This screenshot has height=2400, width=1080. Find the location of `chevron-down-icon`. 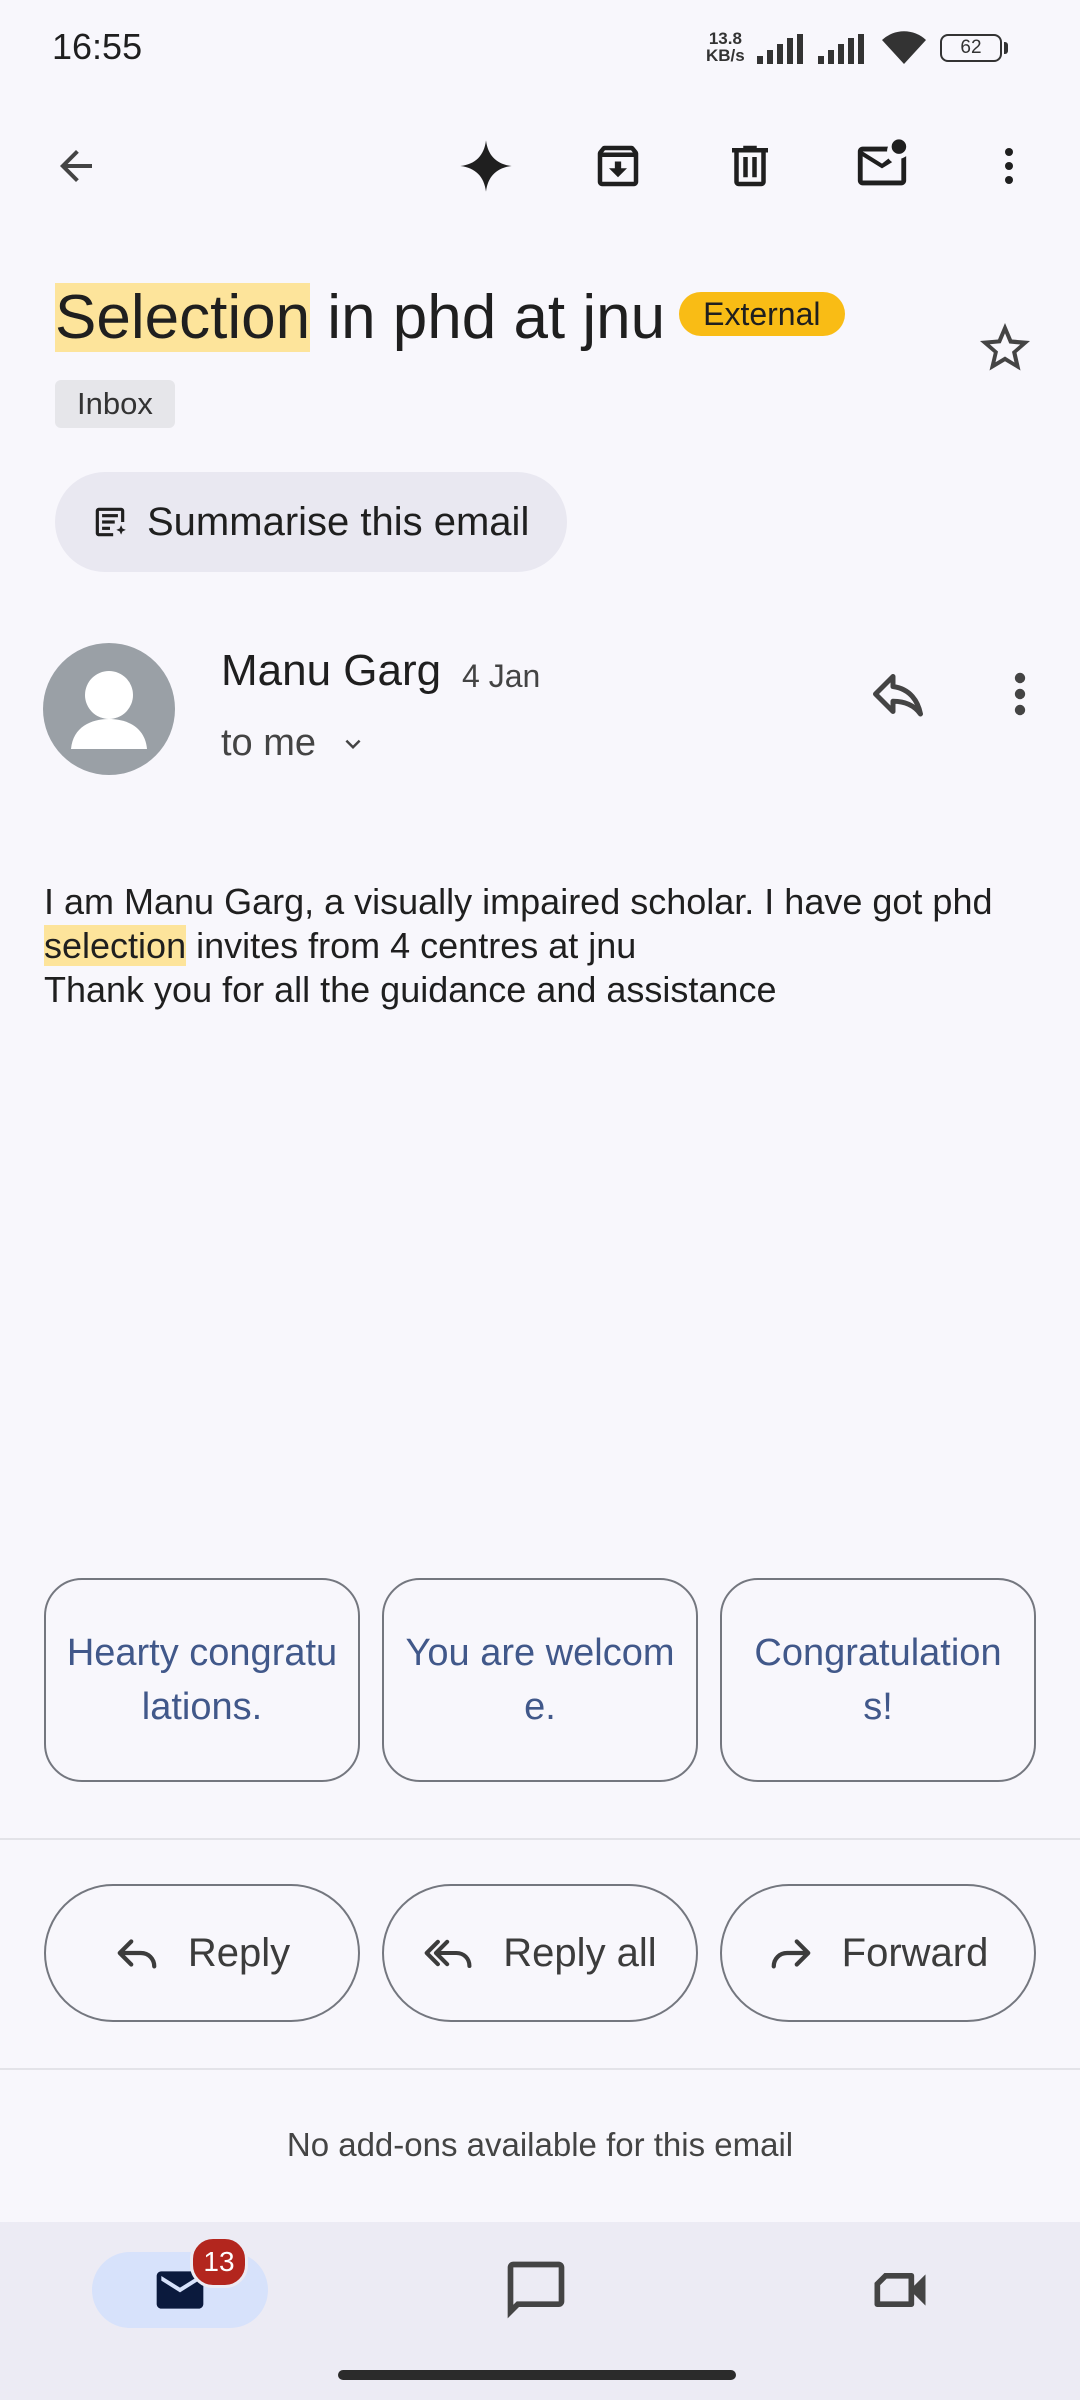

chevron-down-icon is located at coordinates (353, 744).